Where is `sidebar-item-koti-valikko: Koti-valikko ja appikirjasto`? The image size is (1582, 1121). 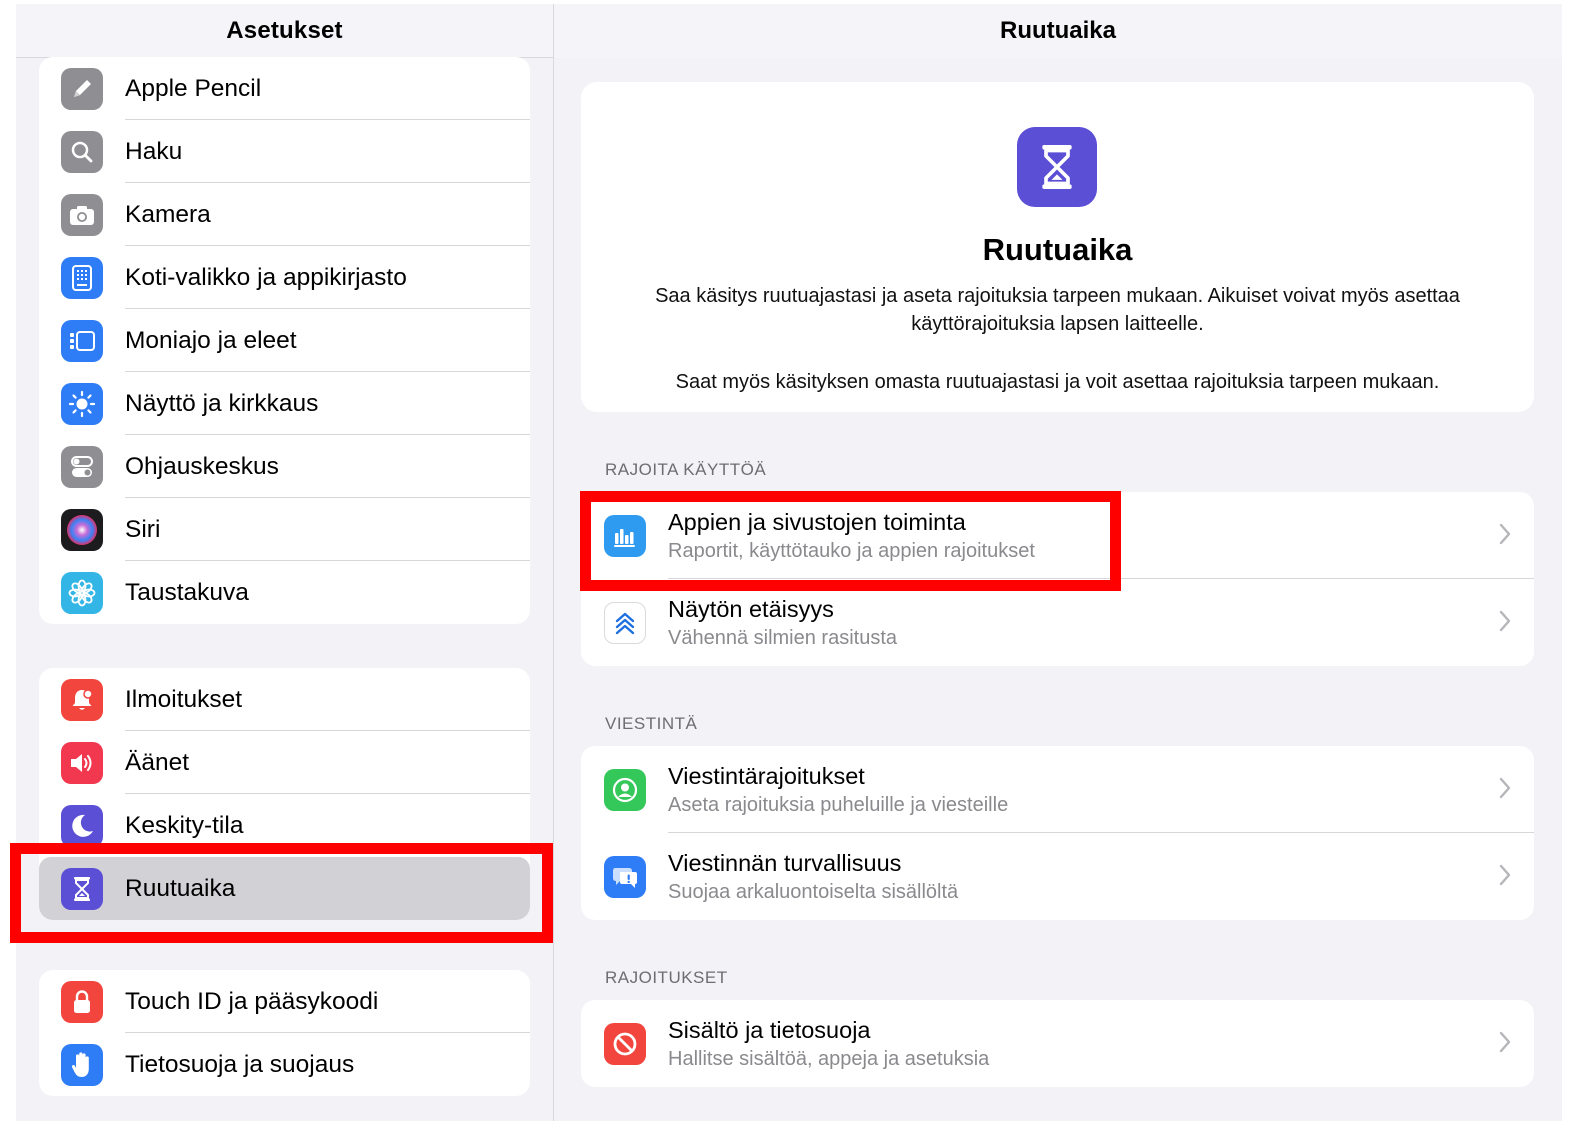 sidebar-item-koti-valikko: Koti-valikko ja appikirjasto is located at coordinates (284, 277).